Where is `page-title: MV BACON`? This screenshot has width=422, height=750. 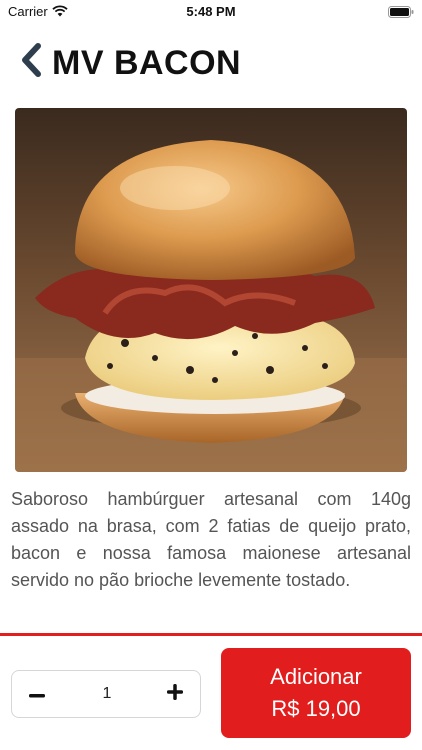 page-title: MV BACON is located at coordinates (147, 63).